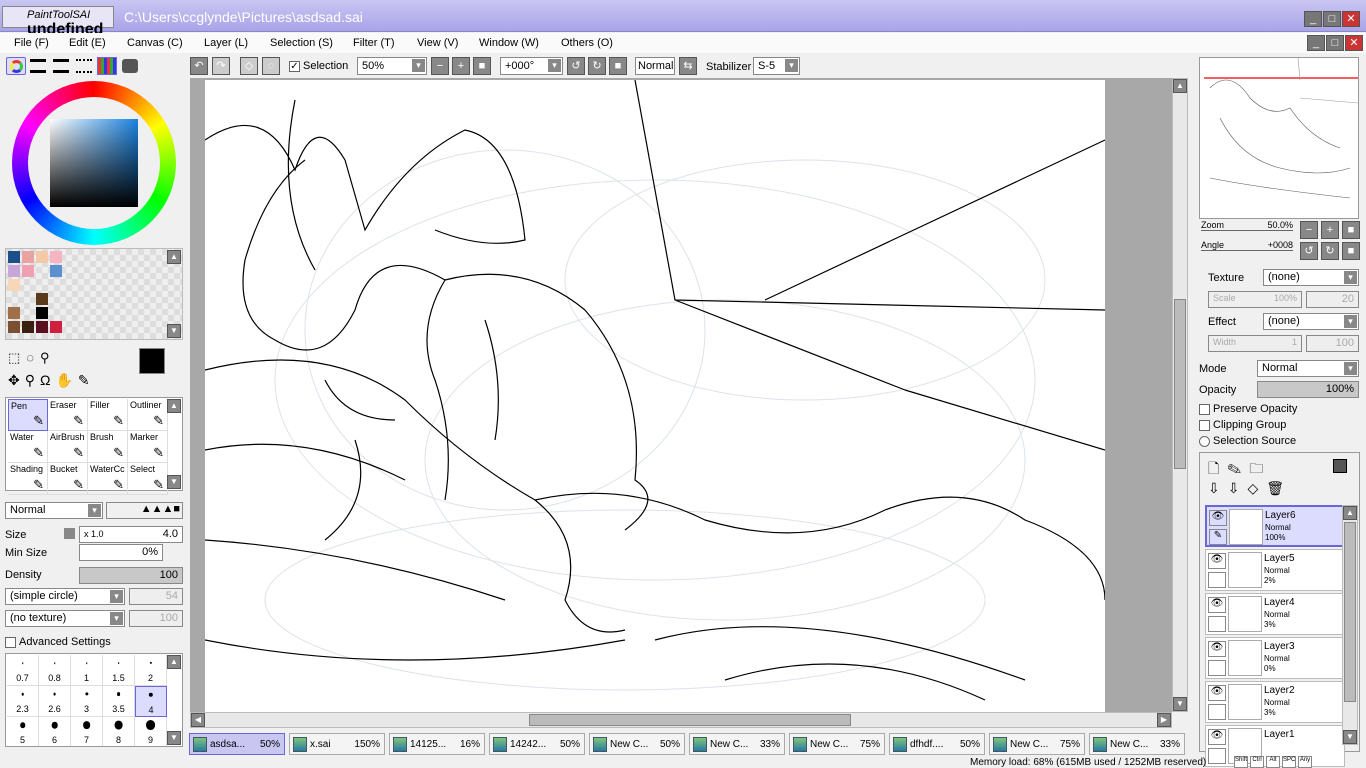 The width and height of the screenshot is (1366, 768). What do you see at coordinates (1332, 343) in the screenshot?
I see `effect-strength-field: 100` at bounding box center [1332, 343].